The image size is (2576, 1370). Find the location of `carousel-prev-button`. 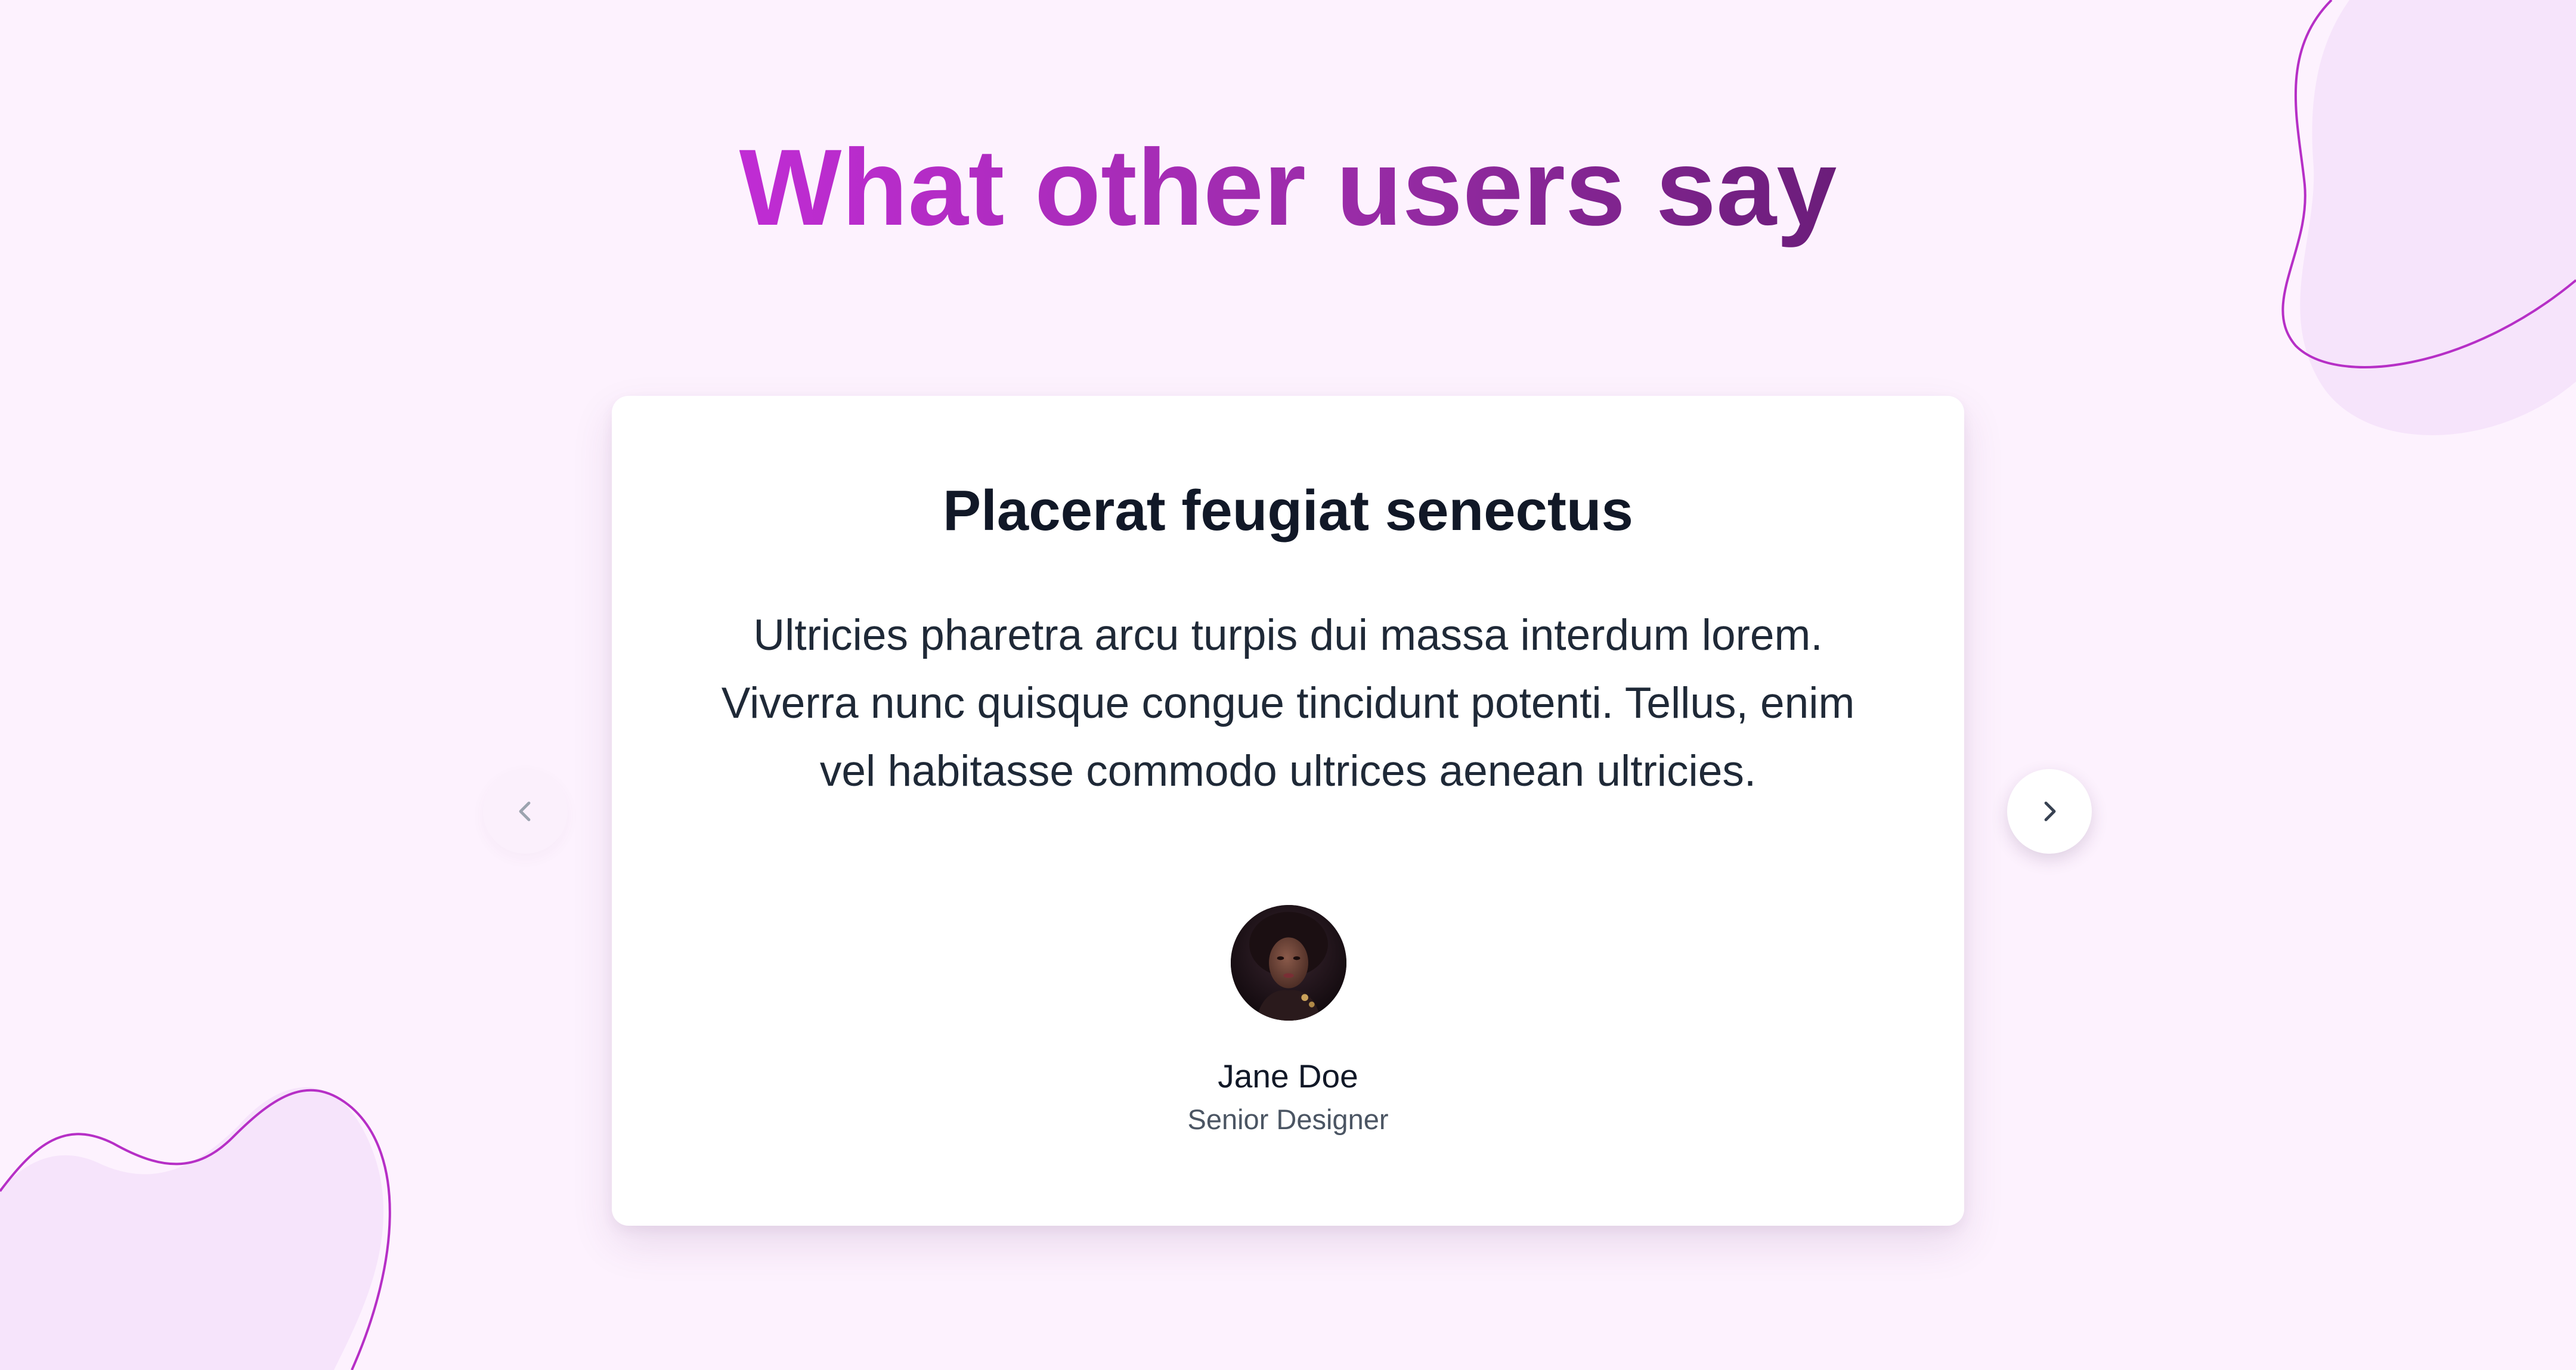

carousel-prev-button is located at coordinates (525, 812).